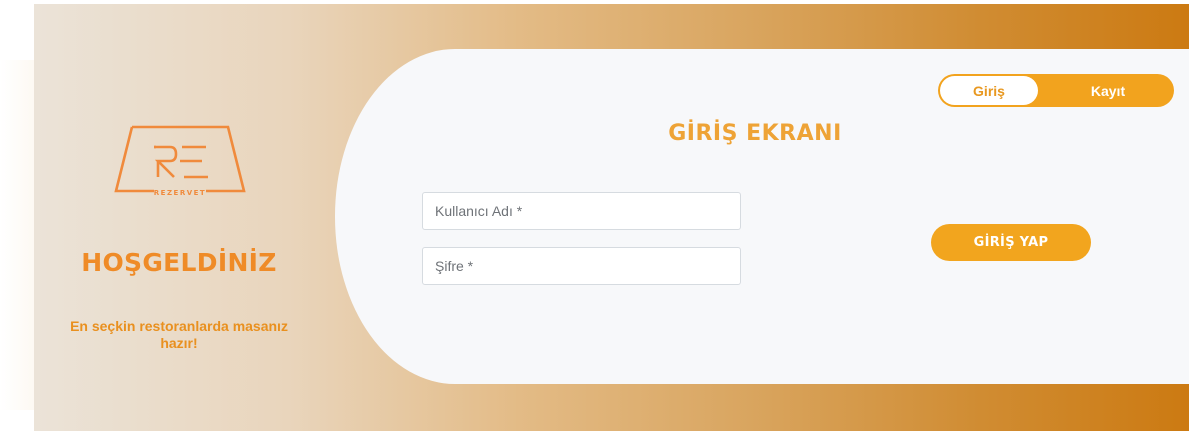 This screenshot has width=1189, height=432. I want to click on tab-register: Kayıt, so click(1108, 90).